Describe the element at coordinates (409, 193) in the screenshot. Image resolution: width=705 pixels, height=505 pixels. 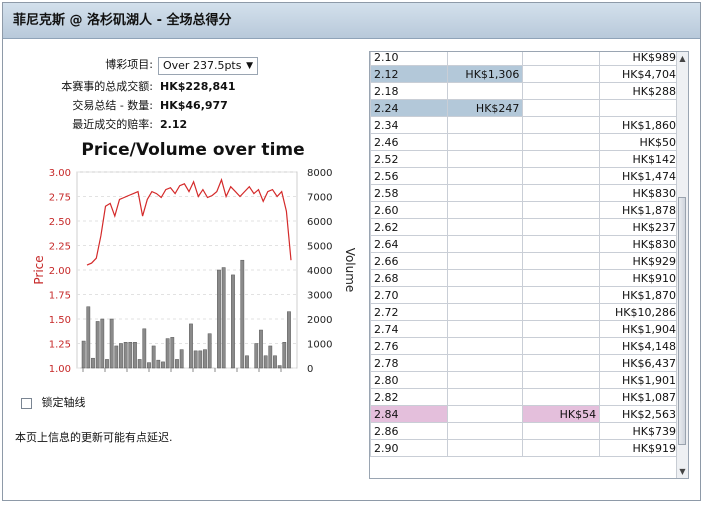
I see `cell-odds: 2.58` at that location.